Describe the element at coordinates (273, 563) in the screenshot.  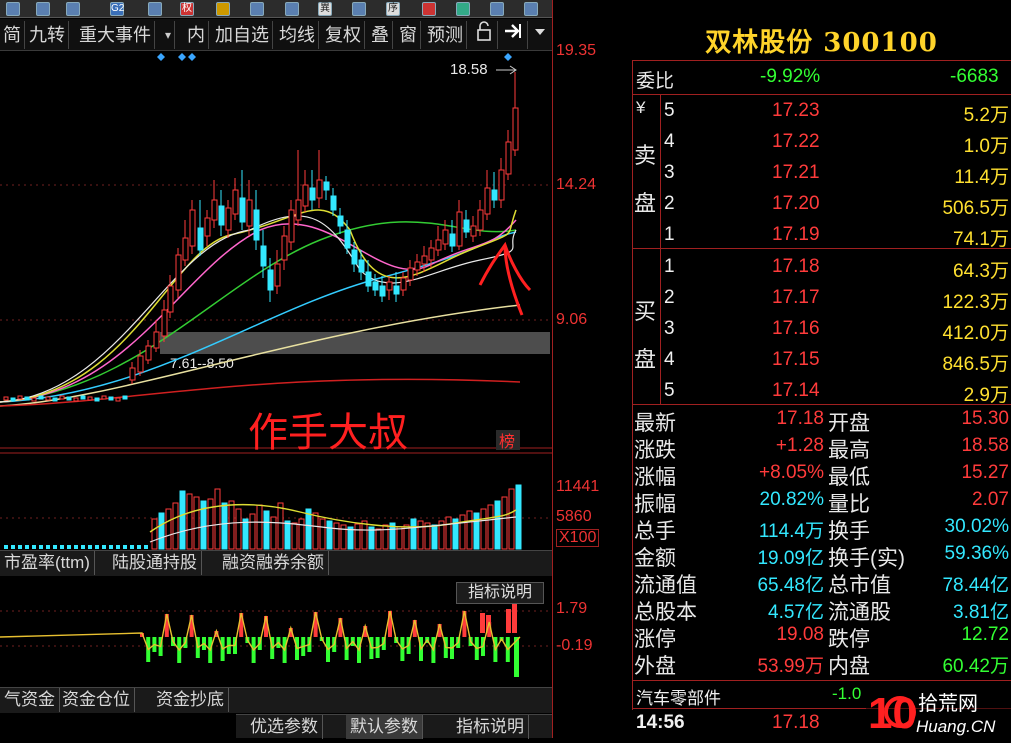
I see `tab-margin: 融资融券余额` at that location.